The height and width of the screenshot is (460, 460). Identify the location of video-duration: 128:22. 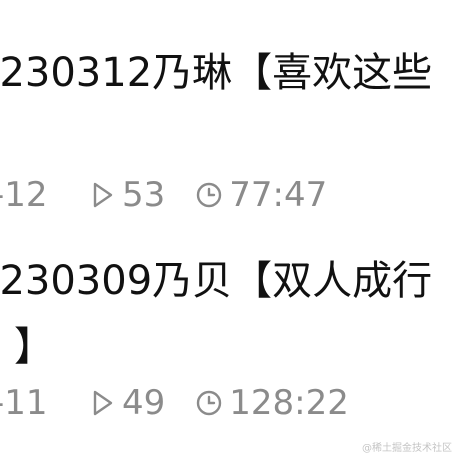
(272, 403).